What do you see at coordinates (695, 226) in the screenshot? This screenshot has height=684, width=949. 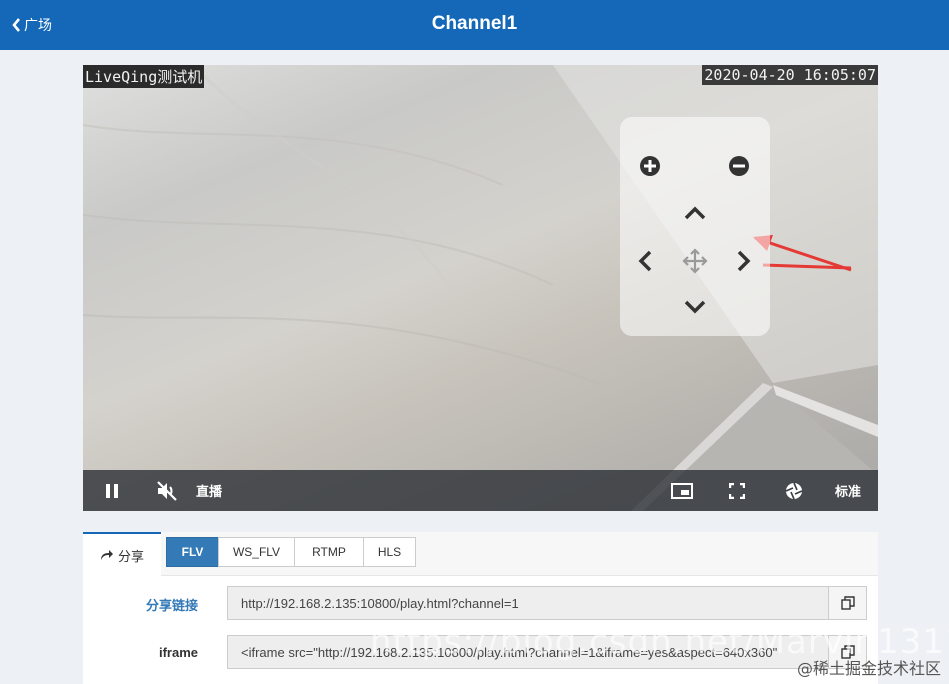 I see `ptz-control-panel` at bounding box center [695, 226].